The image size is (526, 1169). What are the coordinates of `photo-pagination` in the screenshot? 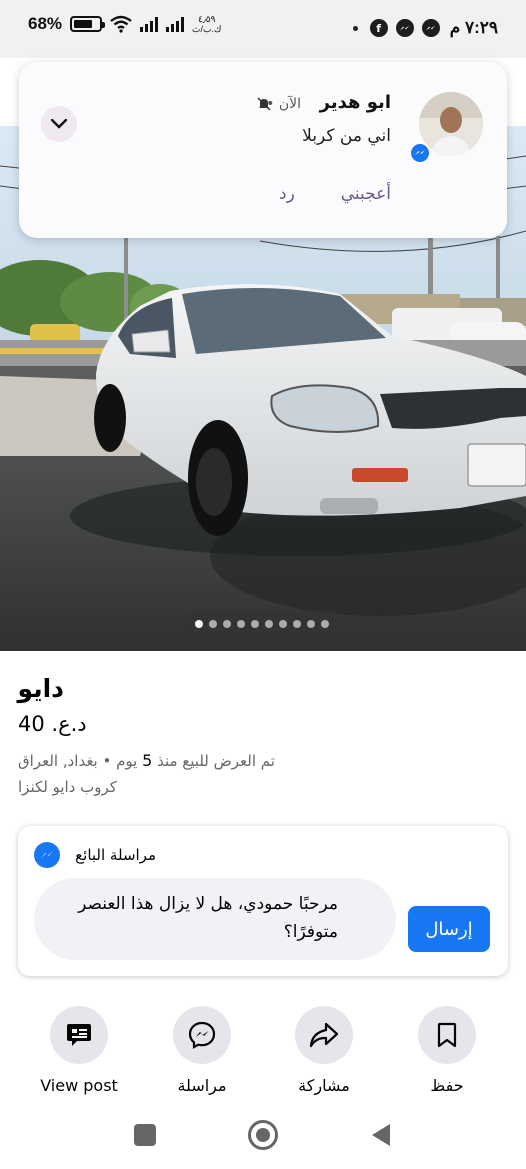 It's located at (262, 624).